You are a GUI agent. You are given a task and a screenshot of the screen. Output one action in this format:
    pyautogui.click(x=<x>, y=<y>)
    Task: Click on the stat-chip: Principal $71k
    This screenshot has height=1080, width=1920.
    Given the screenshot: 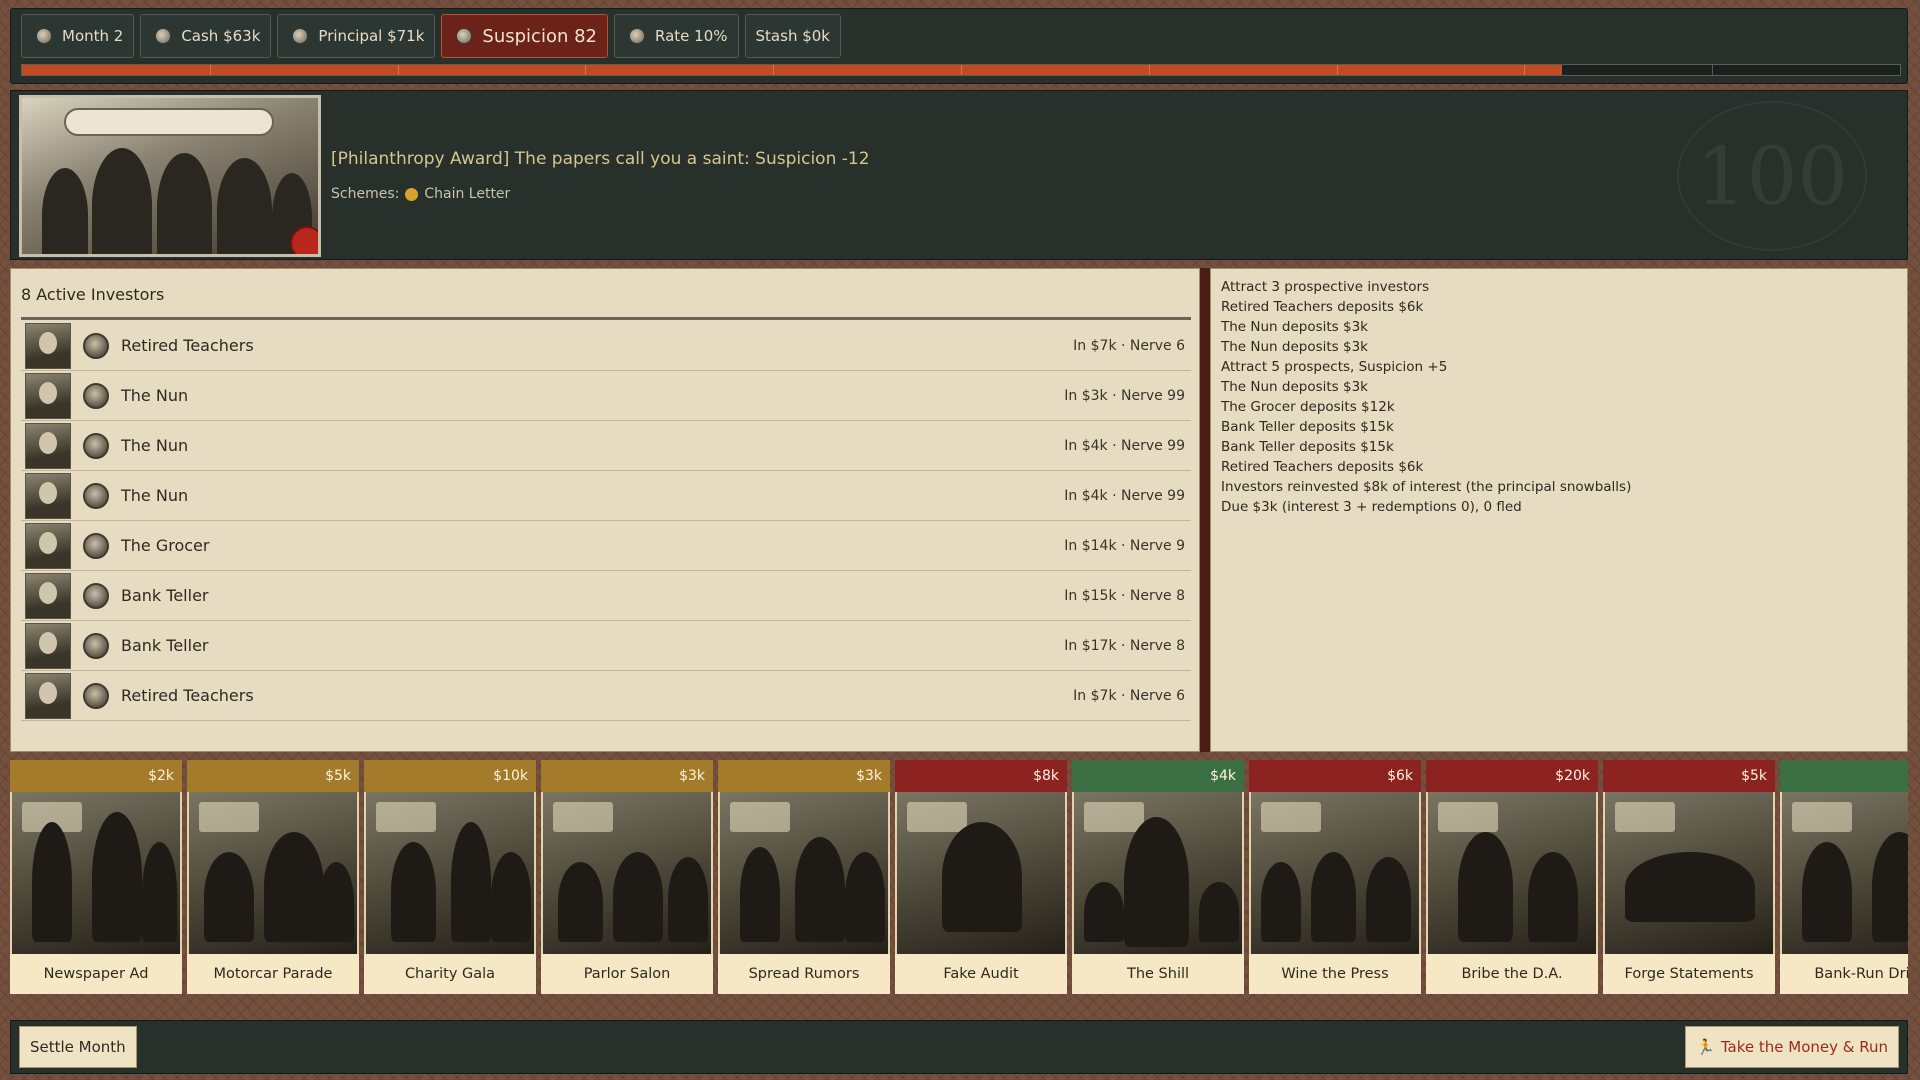 What is the action you would take?
    pyautogui.click(x=356, y=36)
    